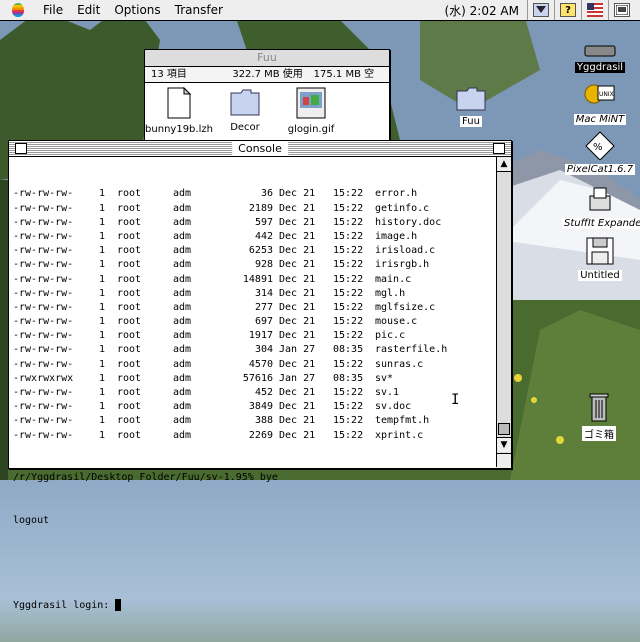  What do you see at coordinates (471, 106) in the screenshot?
I see `desktop-icon-fuu: Fuu` at bounding box center [471, 106].